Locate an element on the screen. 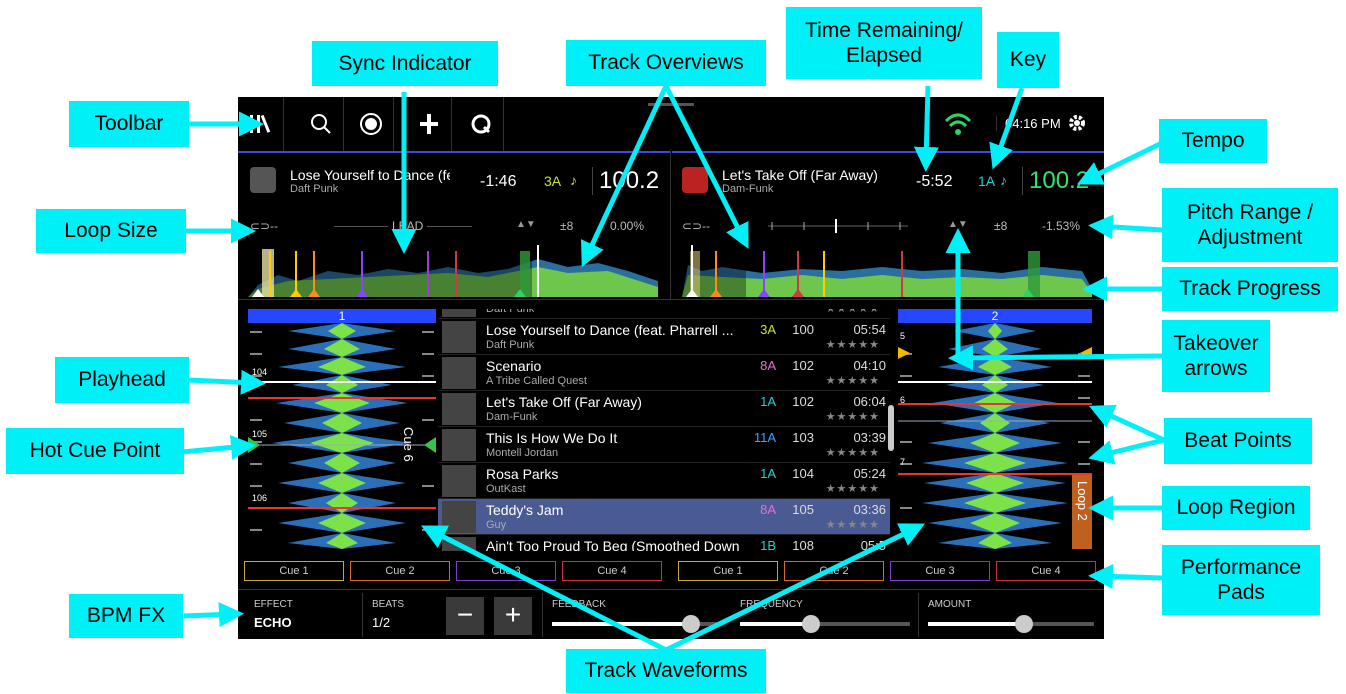 This screenshot has width=1346, height=694. deck2-pitch-range: ±8 is located at coordinates (1000, 226).